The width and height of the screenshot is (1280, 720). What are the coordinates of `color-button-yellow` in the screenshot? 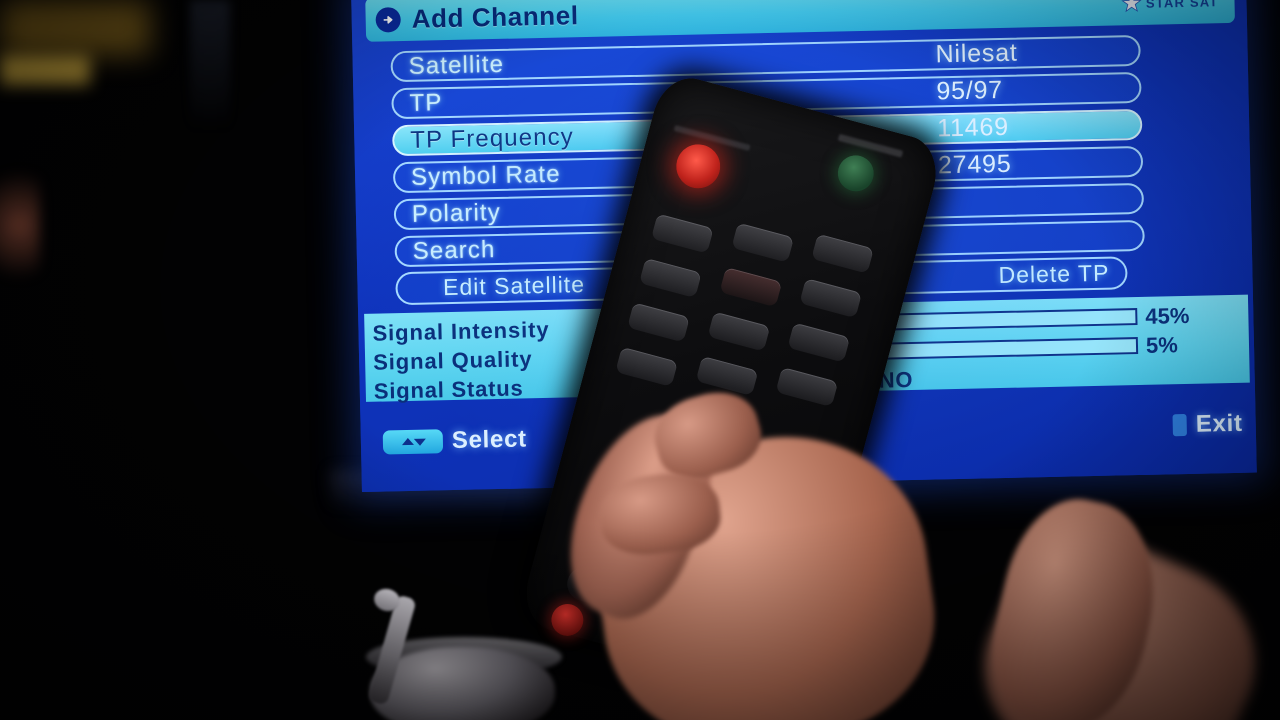 It's located at (695, 654).